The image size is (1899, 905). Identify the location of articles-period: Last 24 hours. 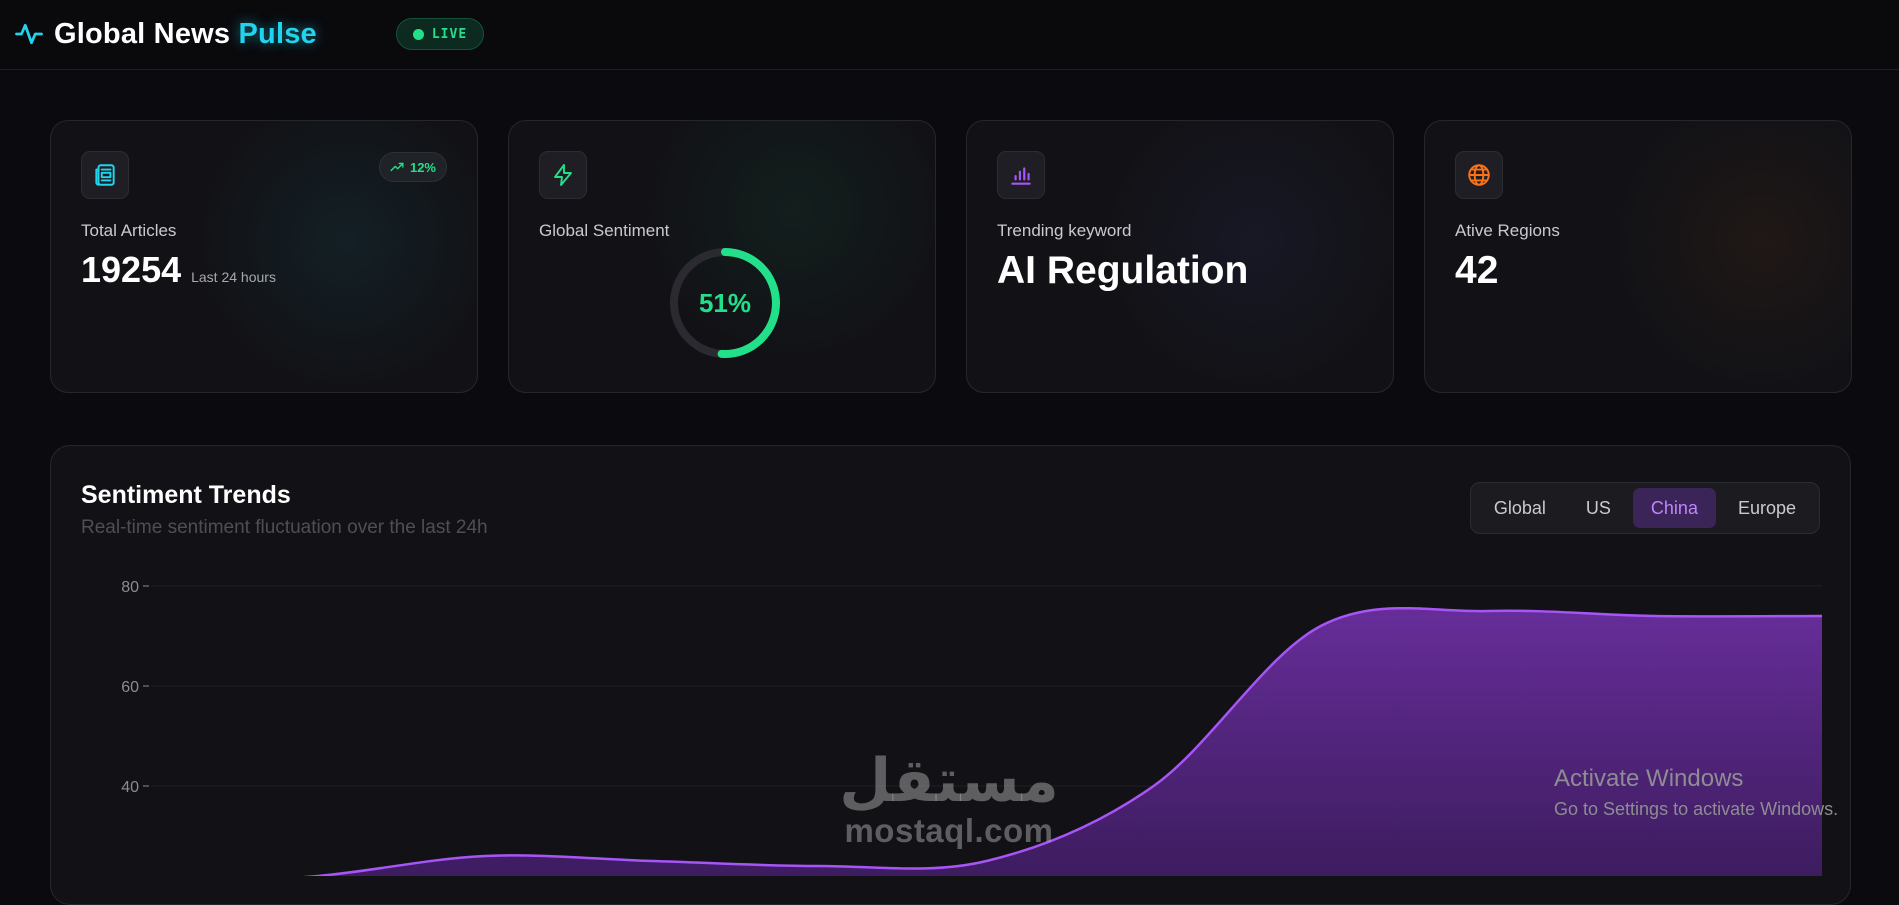
(233, 277).